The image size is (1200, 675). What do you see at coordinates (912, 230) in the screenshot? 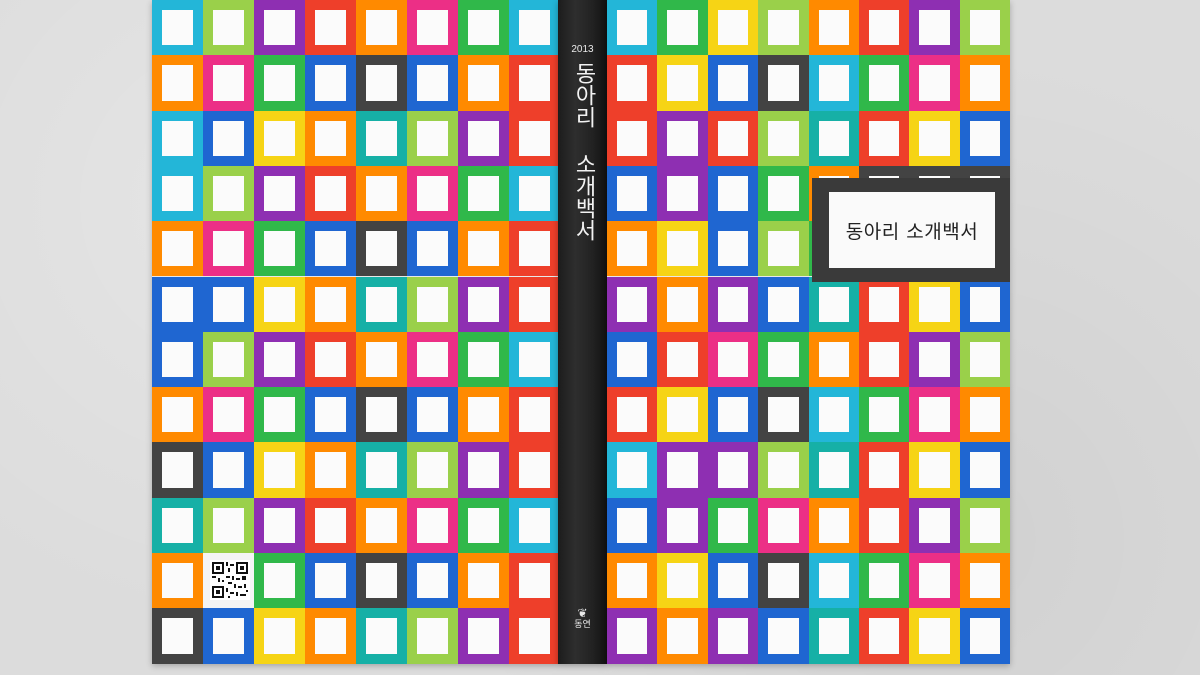
I see `title-box: 동아리 소개백서` at bounding box center [912, 230].